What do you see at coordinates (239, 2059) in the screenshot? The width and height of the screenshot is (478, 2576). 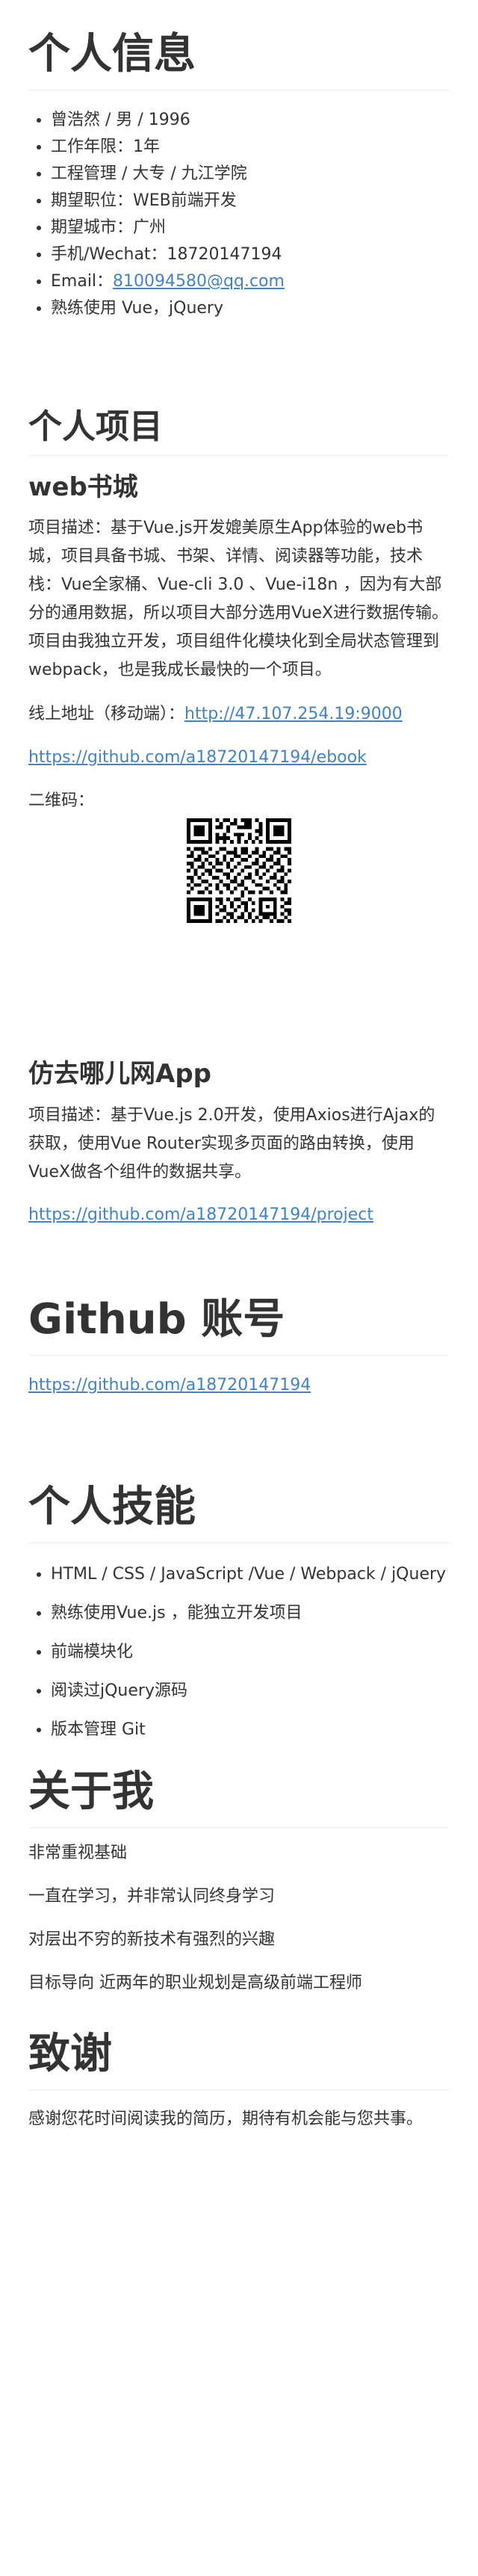 I see `thanks-heading: 致谢` at bounding box center [239, 2059].